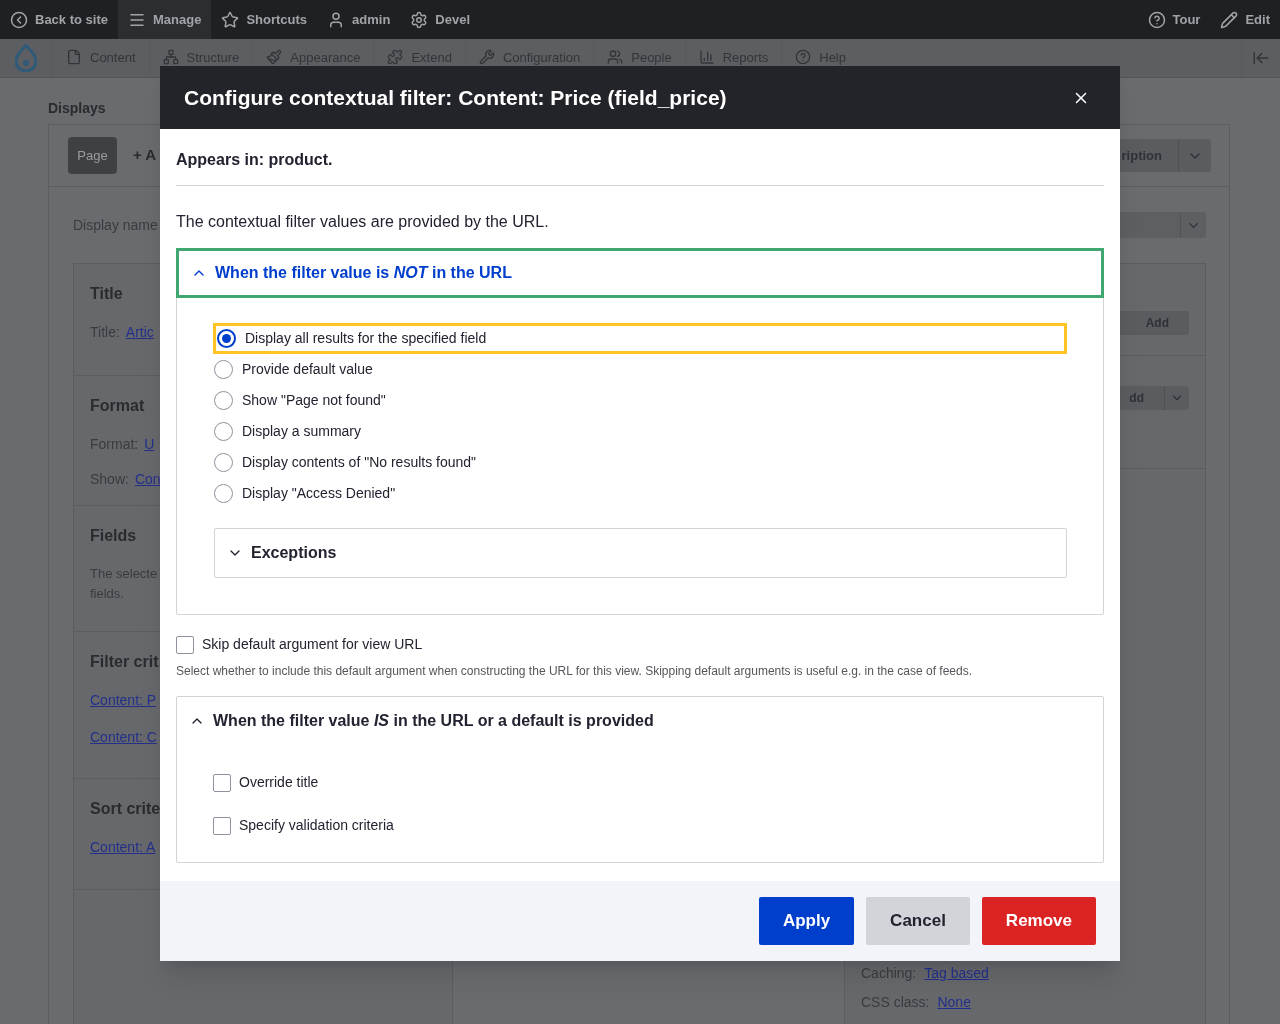 The height and width of the screenshot is (1024, 1280). Describe the element at coordinates (615, 57) in the screenshot. I see `people-icon` at that location.